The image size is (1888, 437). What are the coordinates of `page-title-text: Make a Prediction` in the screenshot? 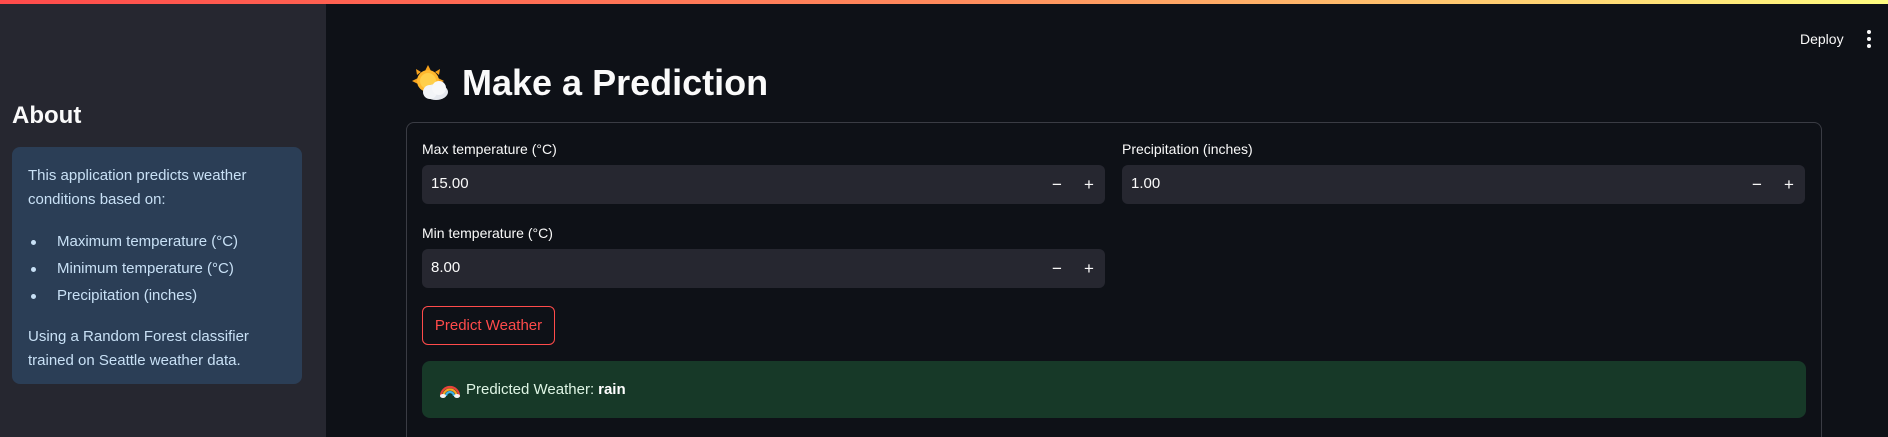 It's located at (615, 82).